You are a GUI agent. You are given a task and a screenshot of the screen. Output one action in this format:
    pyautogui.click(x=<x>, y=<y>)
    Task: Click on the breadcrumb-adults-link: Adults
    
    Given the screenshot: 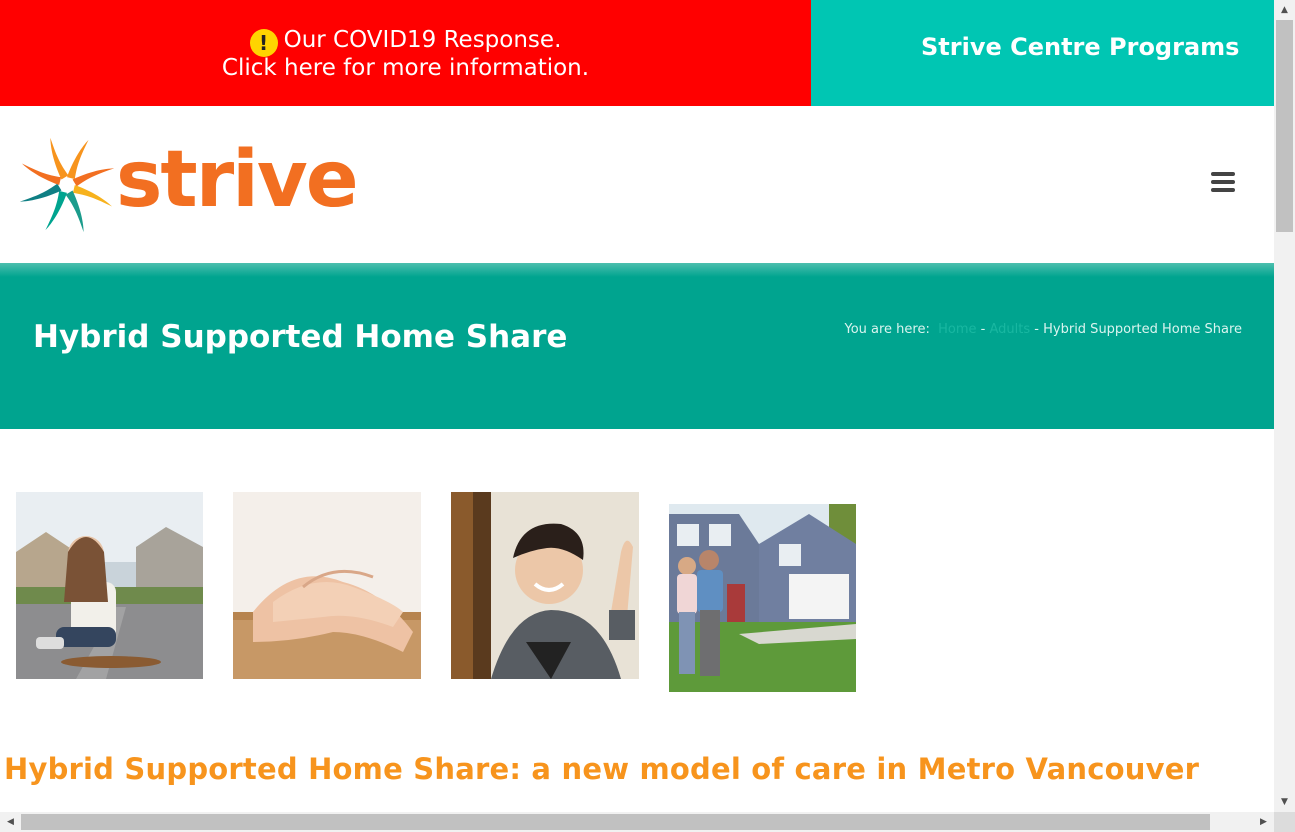 What is the action you would take?
    pyautogui.click(x=1010, y=329)
    